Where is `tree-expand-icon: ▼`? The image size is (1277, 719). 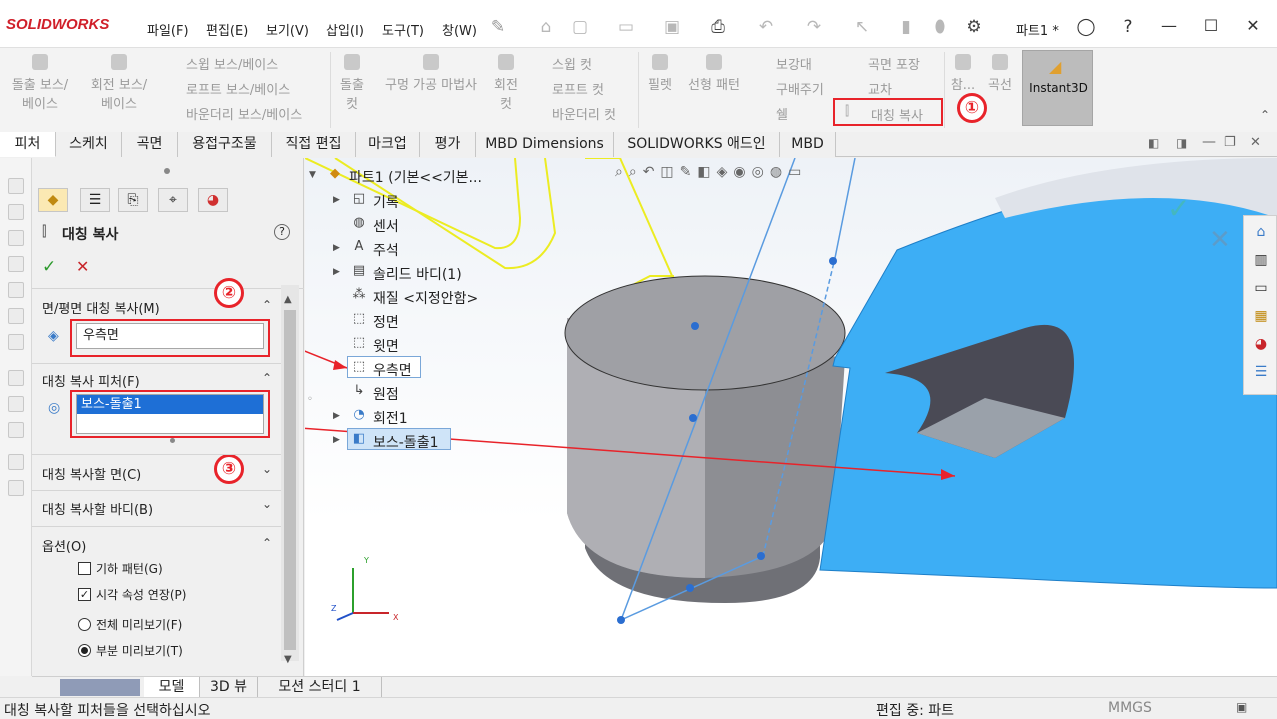 tree-expand-icon: ▼ is located at coordinates (312, 175).